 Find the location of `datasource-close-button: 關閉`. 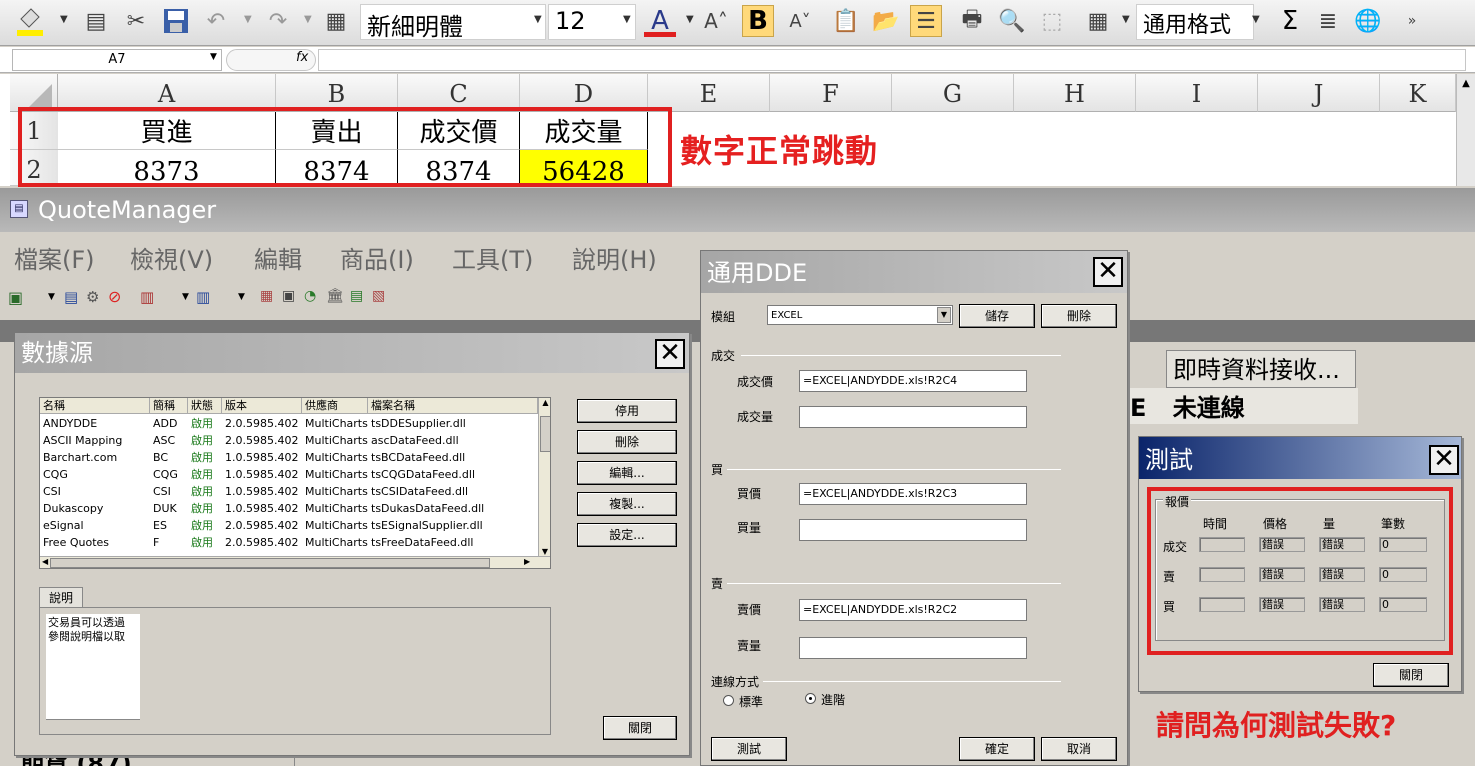

datasource-close-button: 關閉 is located at coordinates (640, 728).